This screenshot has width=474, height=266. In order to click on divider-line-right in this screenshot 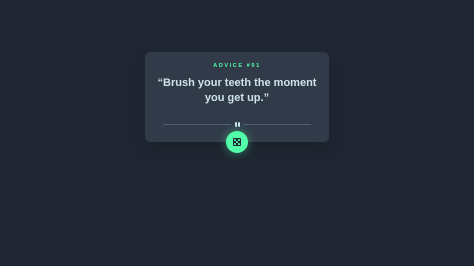, I will do `click(277, 124)`.